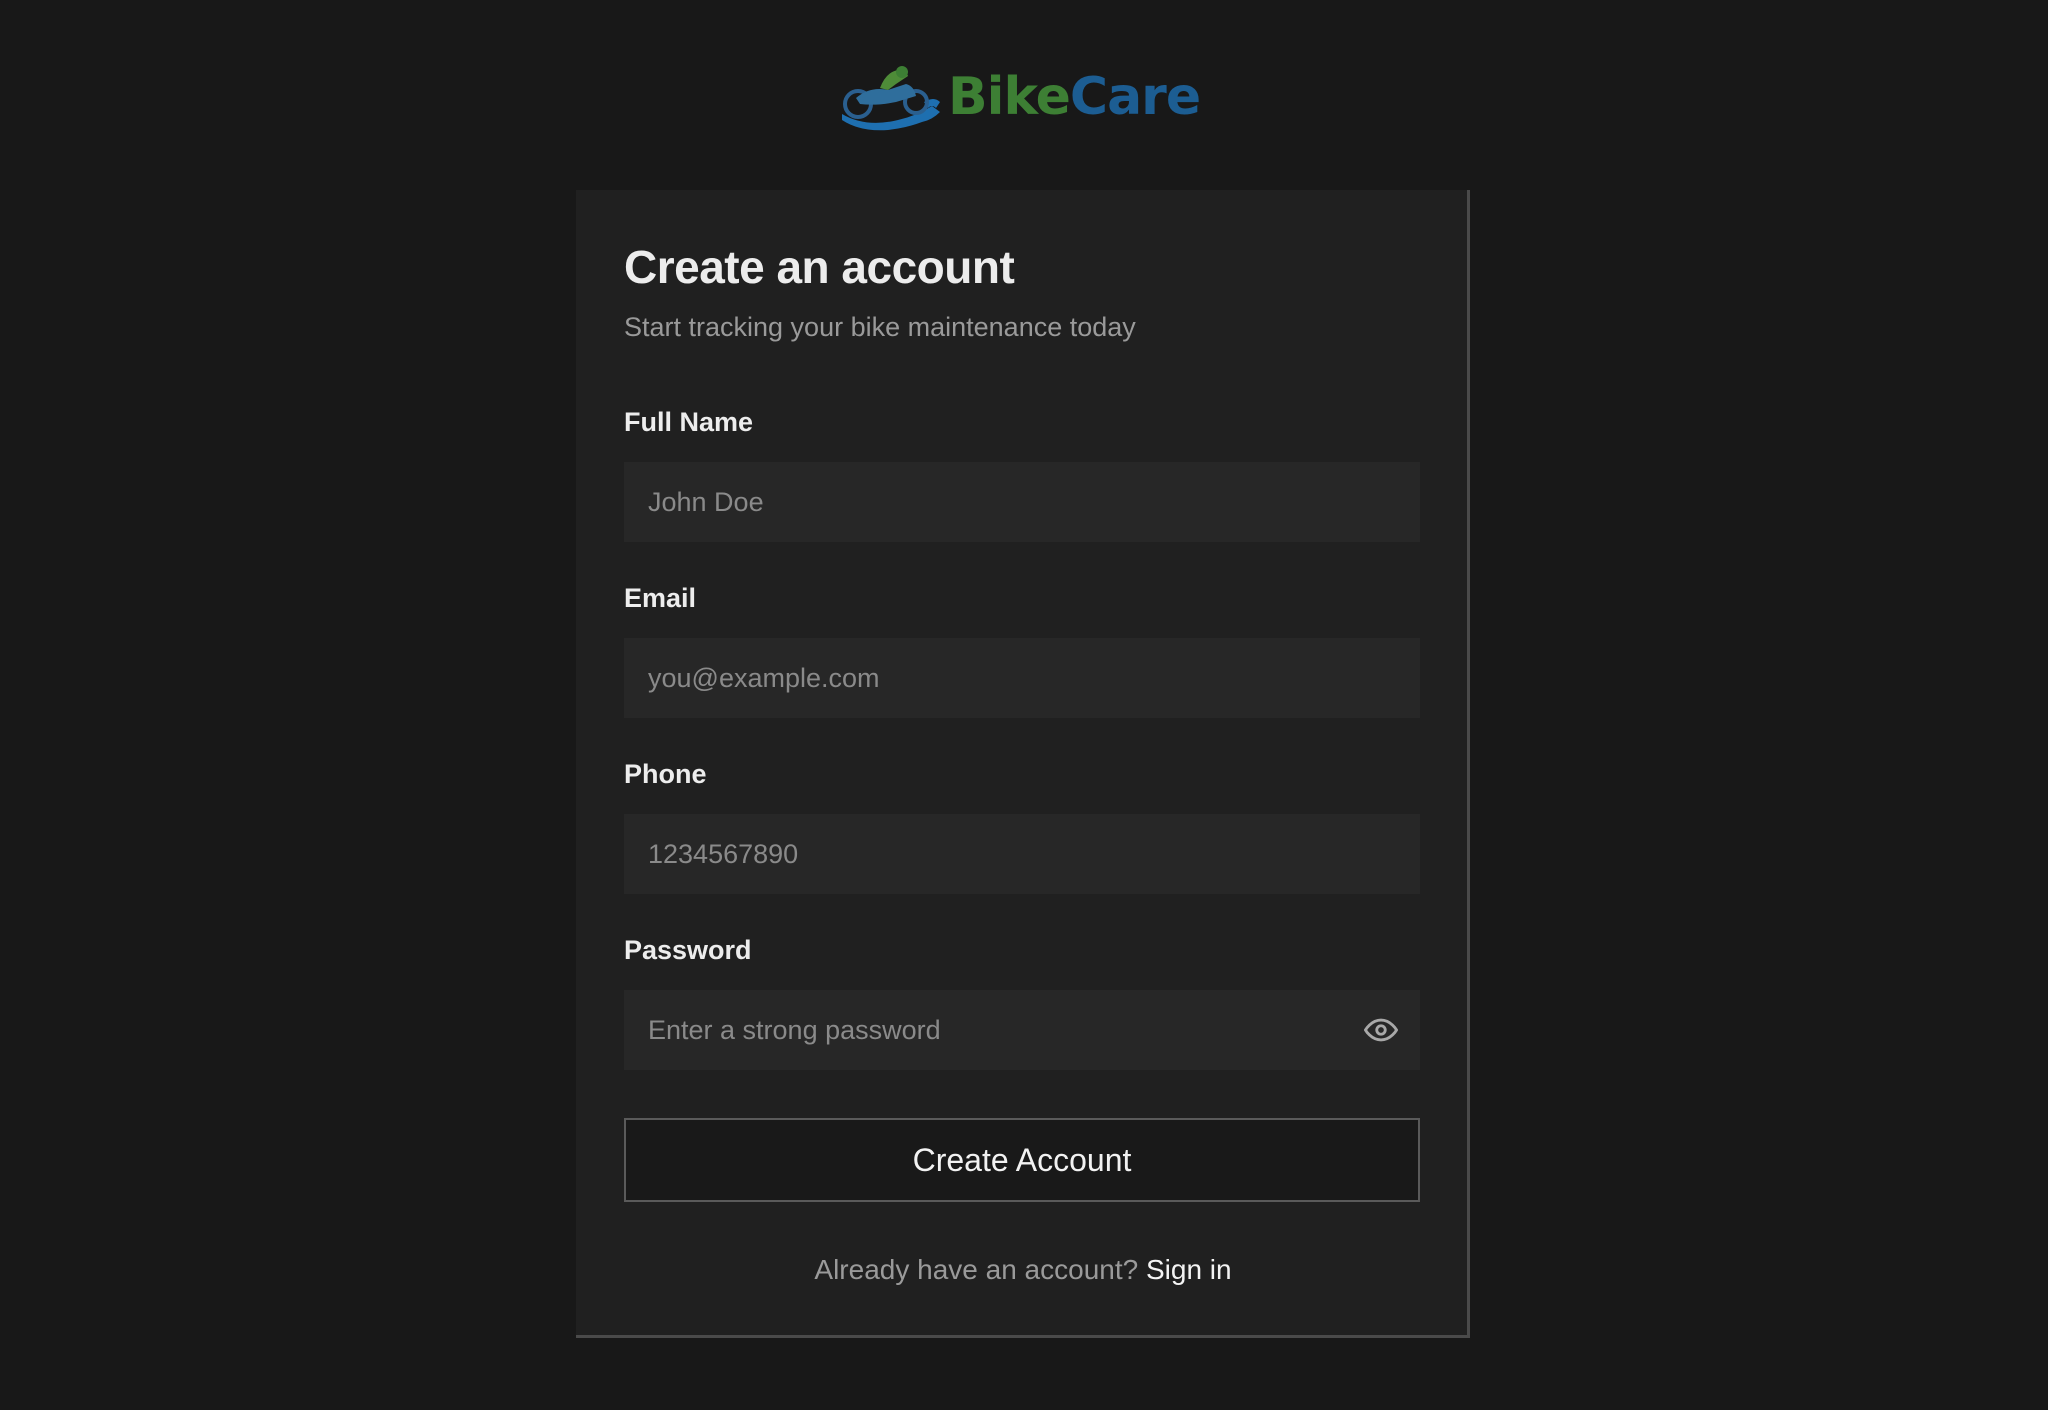 The width and height of the screenshot is (2048, 1410). I want to click on eye-icon, so click(1381, 1030).